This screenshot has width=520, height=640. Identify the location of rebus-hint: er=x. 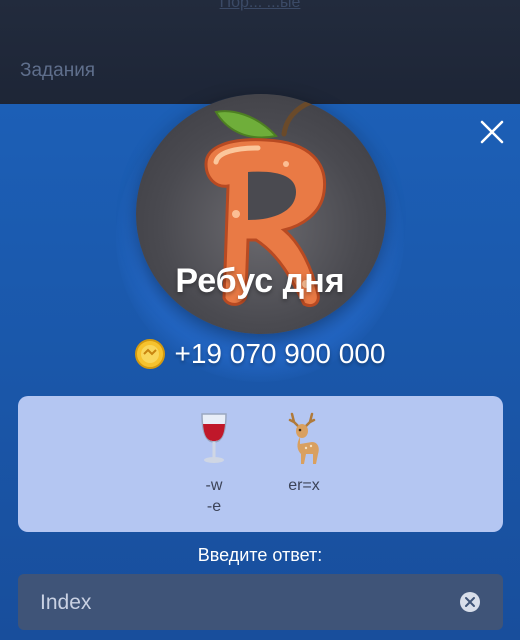
(304, 485).